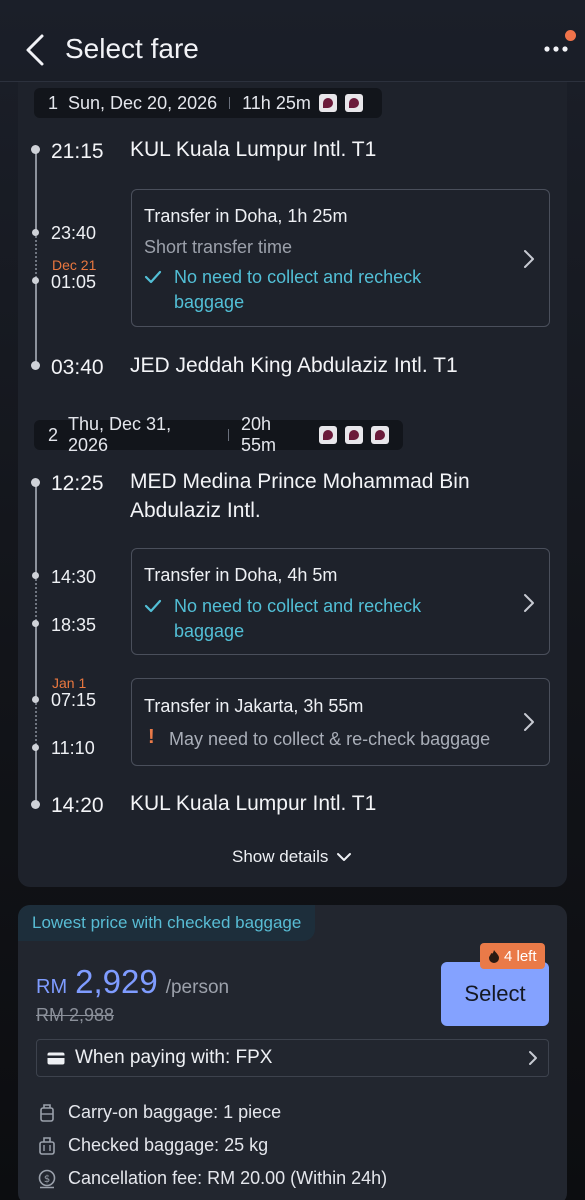 The width and height of the screenshot is (585, 1200). I want to click on more-dots-icon, so click(557, 47).